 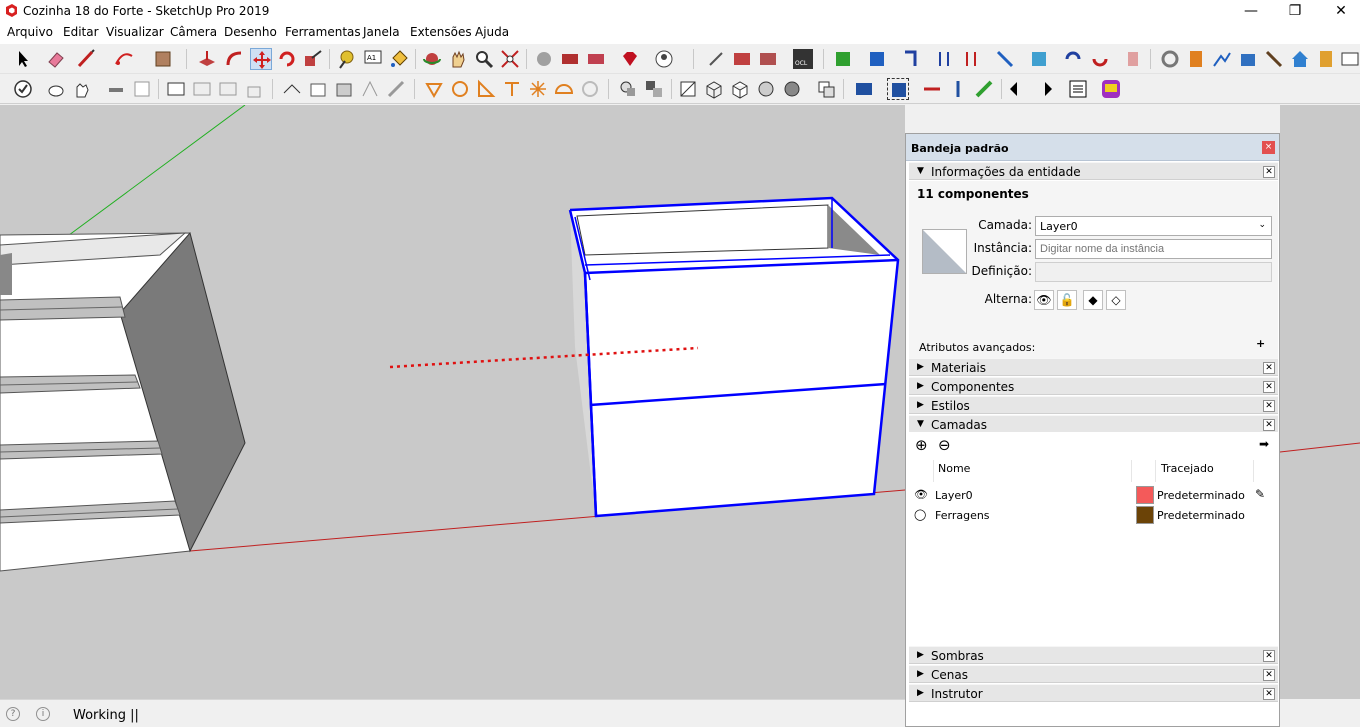 What do you see at coordinates (564, 89) in the screenshot?
I see `plugin-row2-11-icon` at bounding box center [564, 89].